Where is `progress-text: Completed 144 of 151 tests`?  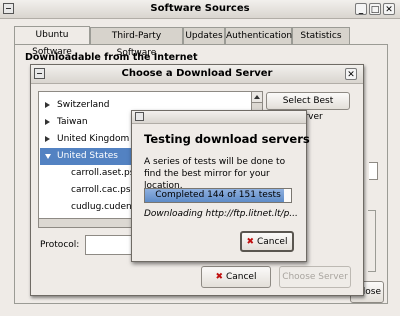
progress-text: Completed 144 of 151 tests is located at coordinates (218, 195).